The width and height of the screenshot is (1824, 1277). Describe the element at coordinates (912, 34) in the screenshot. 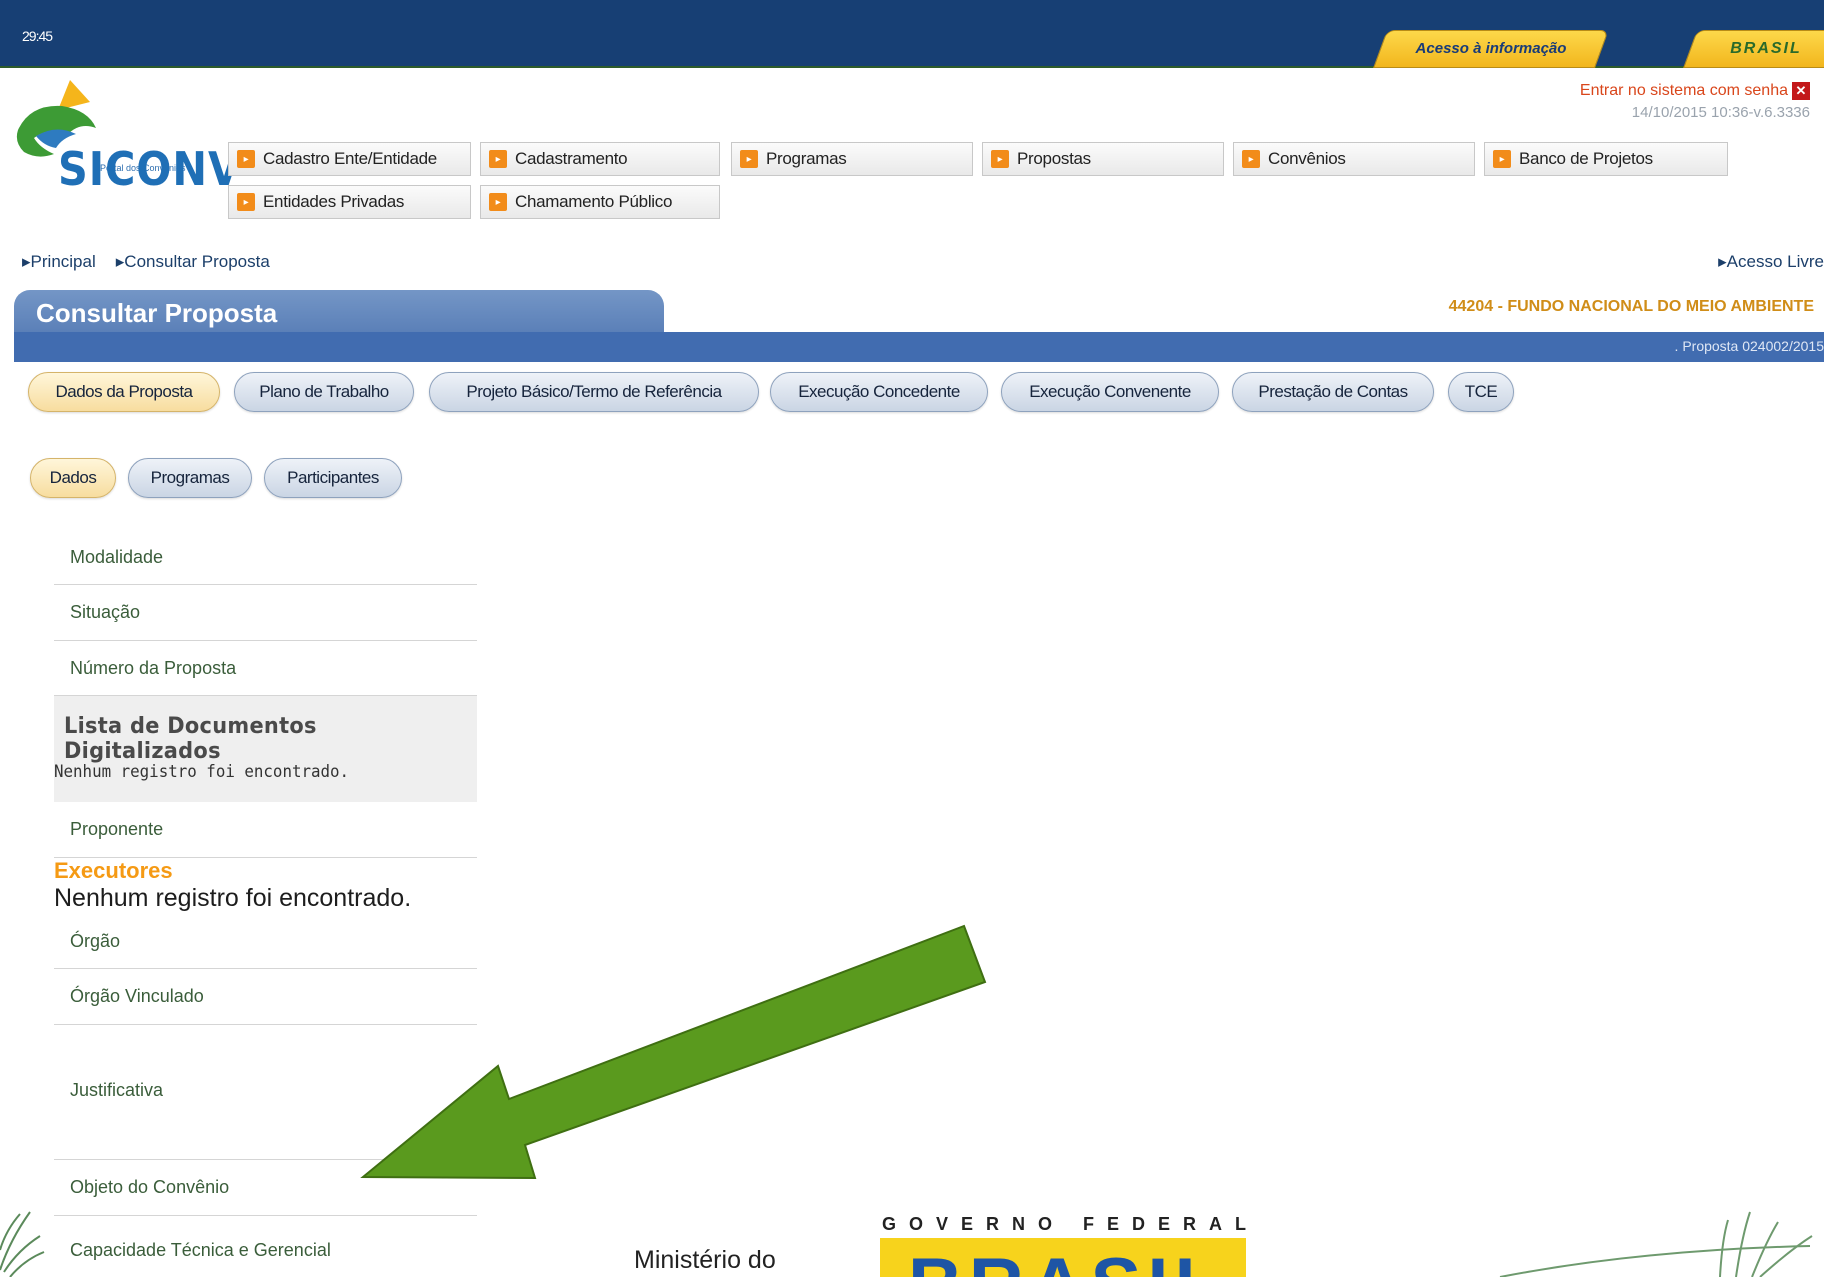

I see `top-bar: 29:45 Acesso à informação BRASIL` at that location.